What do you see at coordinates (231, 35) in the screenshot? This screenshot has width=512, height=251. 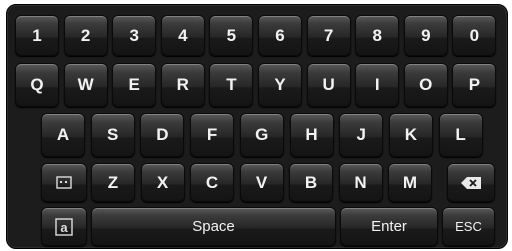 I see `key-5: 5` at bounding box center [231, 35].